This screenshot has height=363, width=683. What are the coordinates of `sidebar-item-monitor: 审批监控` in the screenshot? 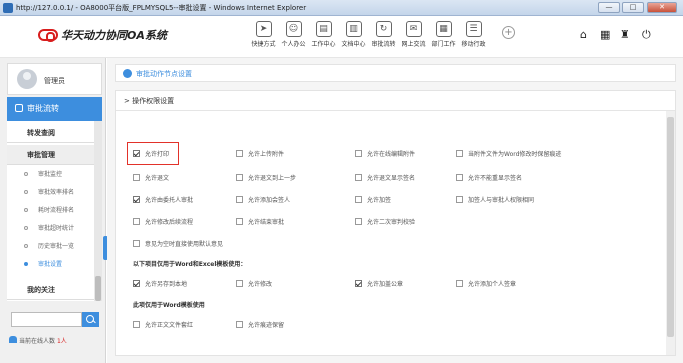 It's located at (50, 174).